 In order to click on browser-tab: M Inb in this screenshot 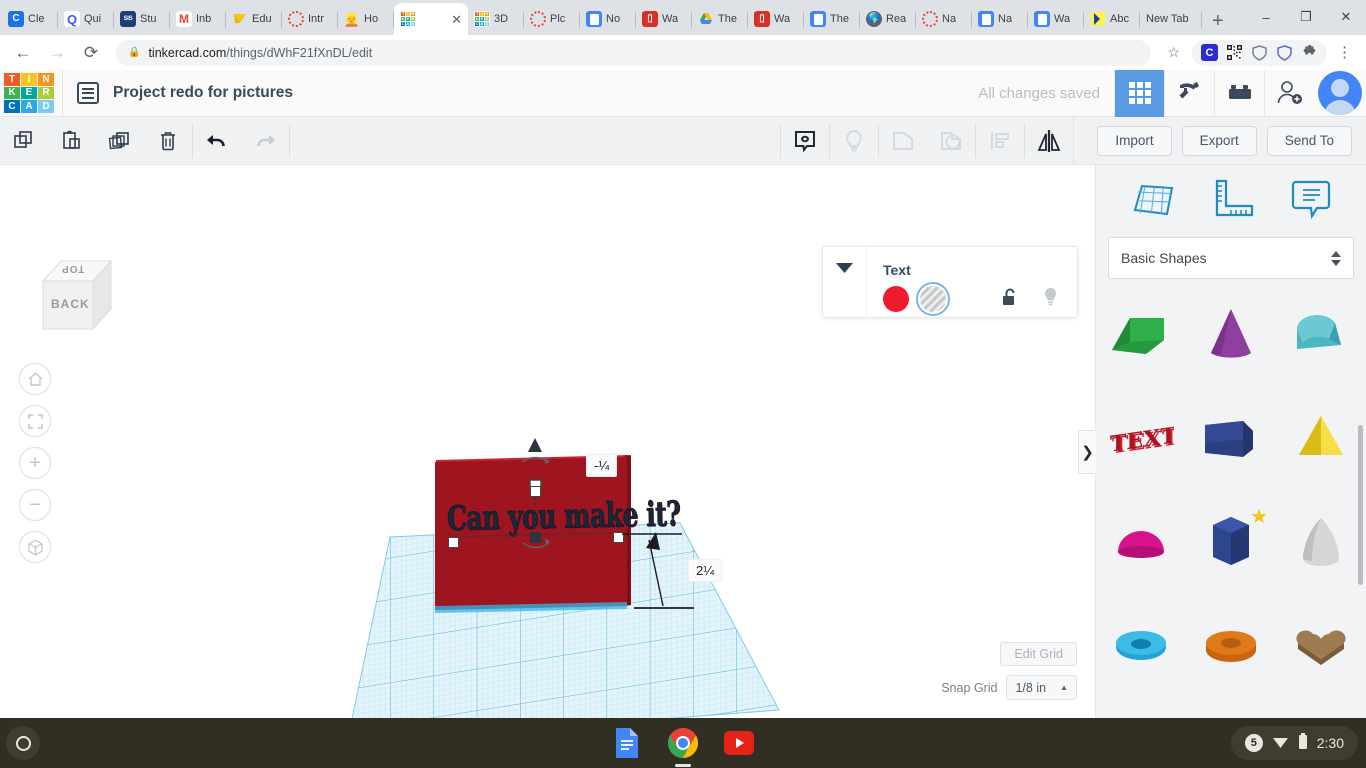, I will do `click(198, 19)`.